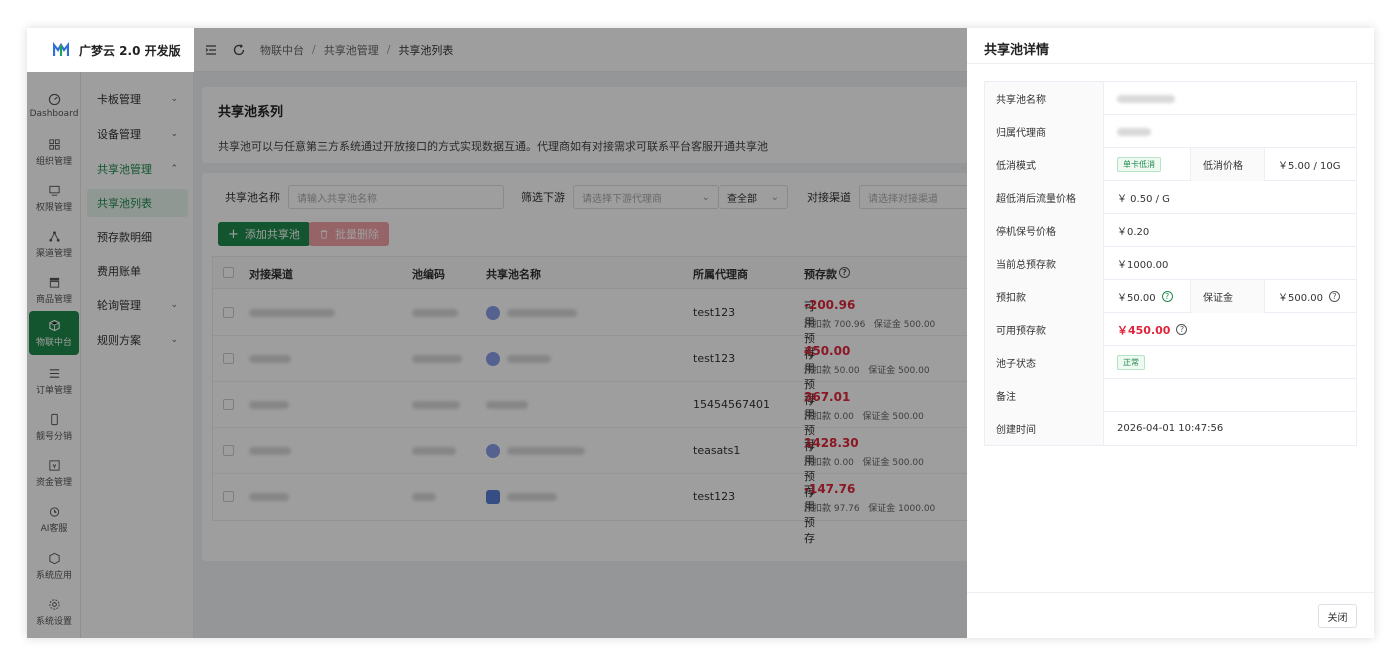  What do you see at coordinates (1139, 164) in the screenshot?
I see `lowmode-tag: 单卡低消` at bounding box center [1139, 164].